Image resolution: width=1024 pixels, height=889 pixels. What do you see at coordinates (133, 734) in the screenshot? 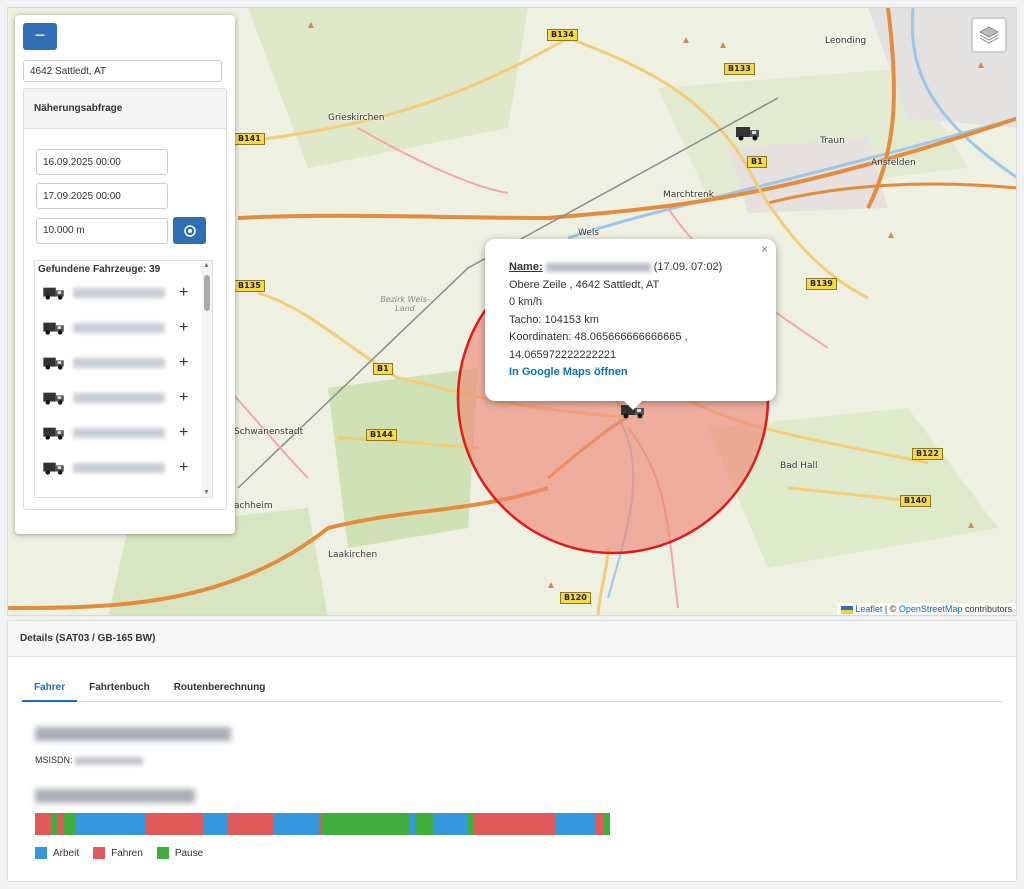
I see `vehicle-title-redacted` at bounding box center [133, 734].